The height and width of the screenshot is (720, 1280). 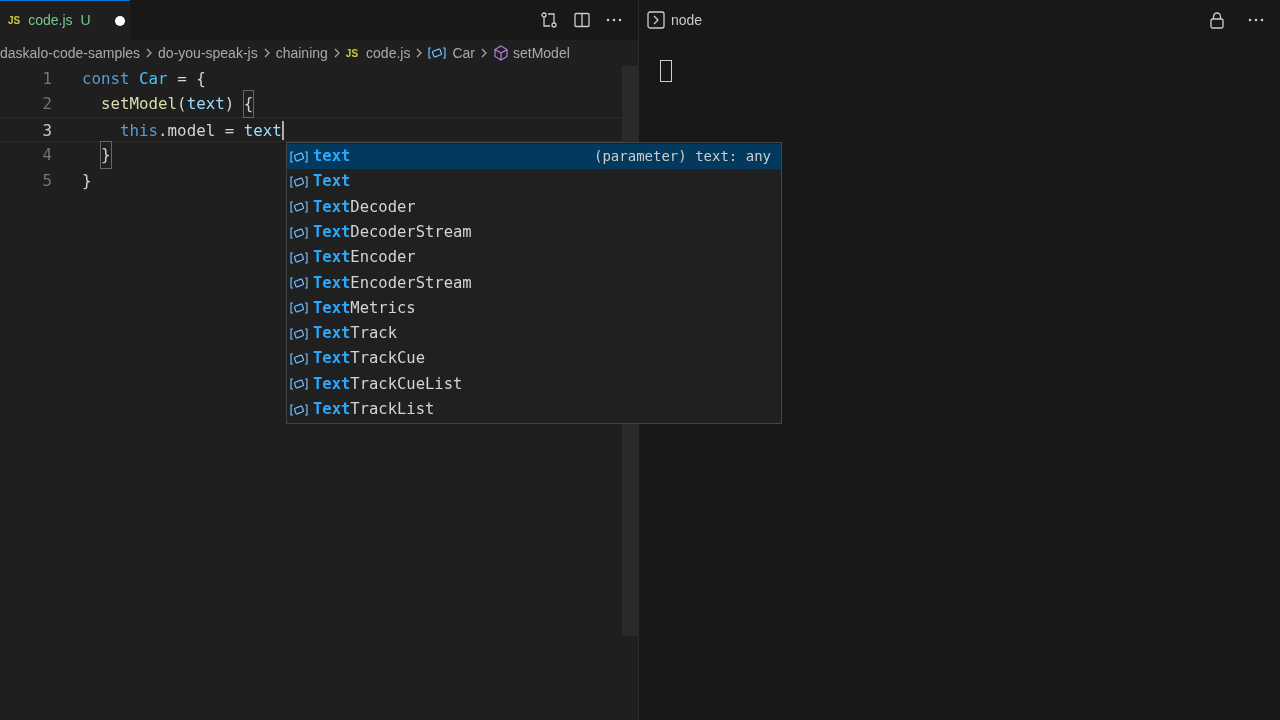 I want to click on code-line: const Car = {, so click(x=144, y=79).